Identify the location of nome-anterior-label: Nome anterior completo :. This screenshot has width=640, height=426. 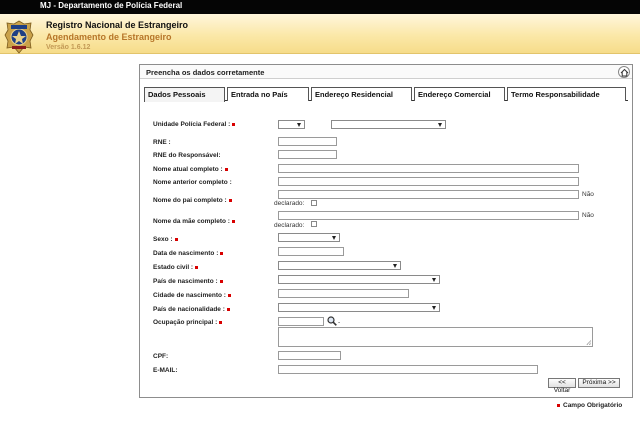
(192, 182).